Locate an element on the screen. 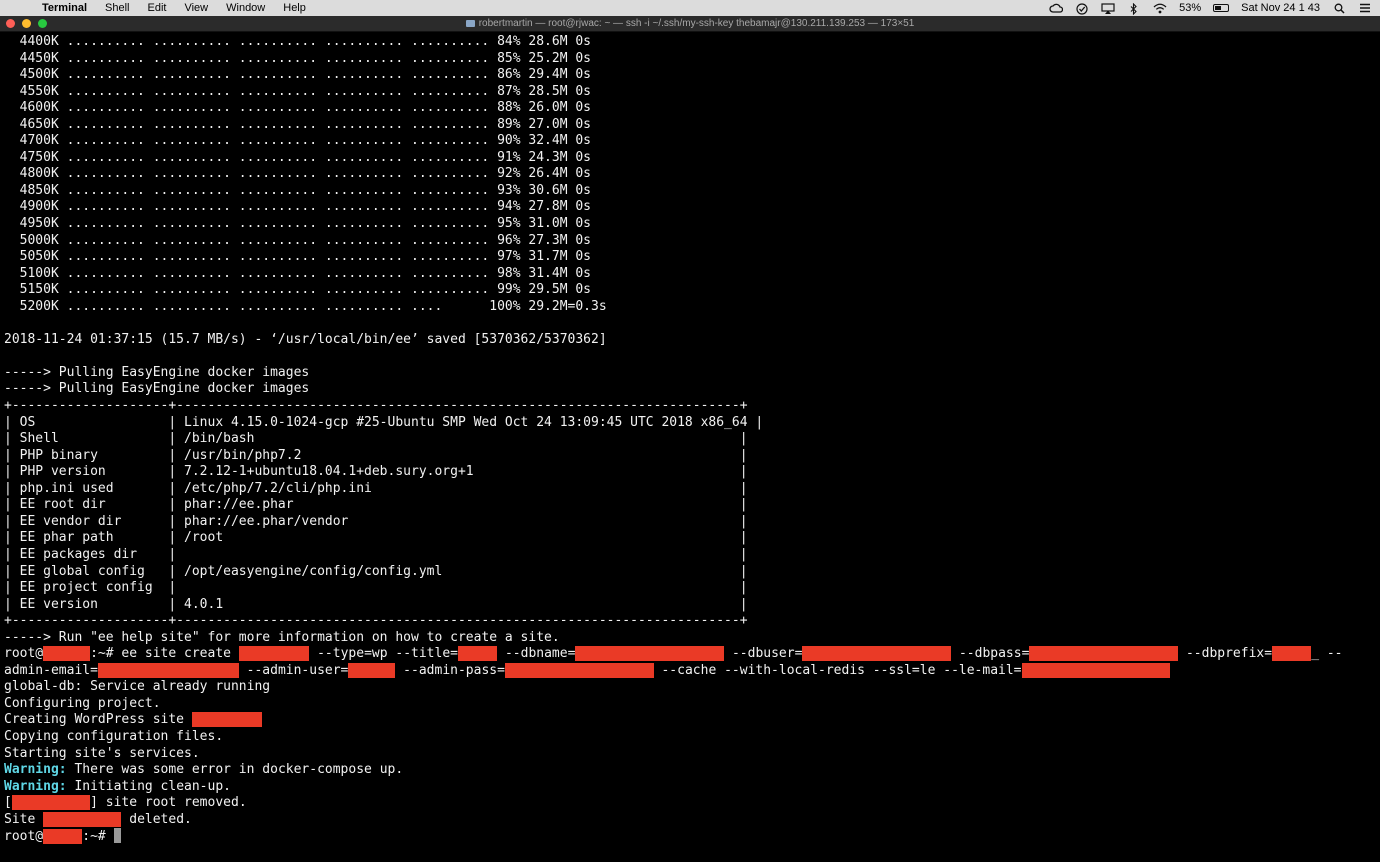 The height and width of the screenshot is (862, 1380). terminal-line: Configuring project. is located at coordinates (690, 704).